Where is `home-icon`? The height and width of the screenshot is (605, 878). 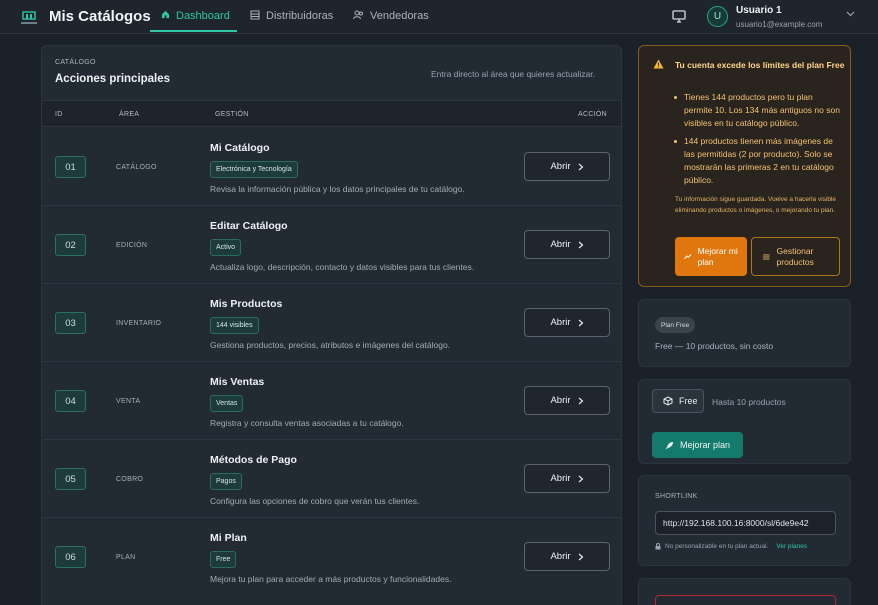
home-icon is located at coordinates (165, 14).